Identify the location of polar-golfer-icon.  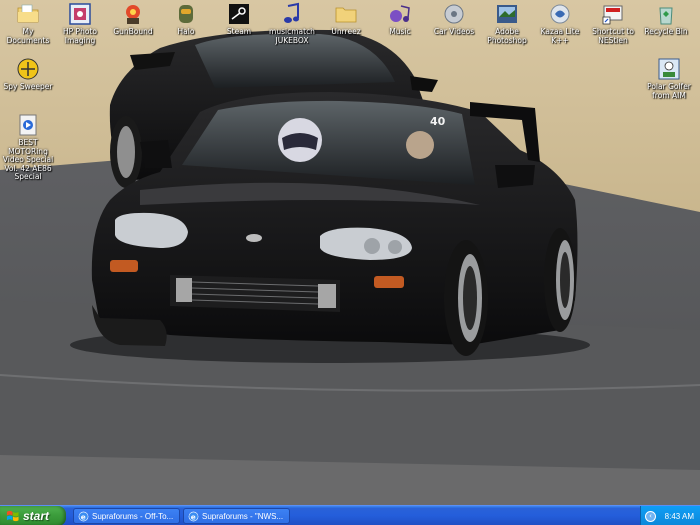
(669, 69).